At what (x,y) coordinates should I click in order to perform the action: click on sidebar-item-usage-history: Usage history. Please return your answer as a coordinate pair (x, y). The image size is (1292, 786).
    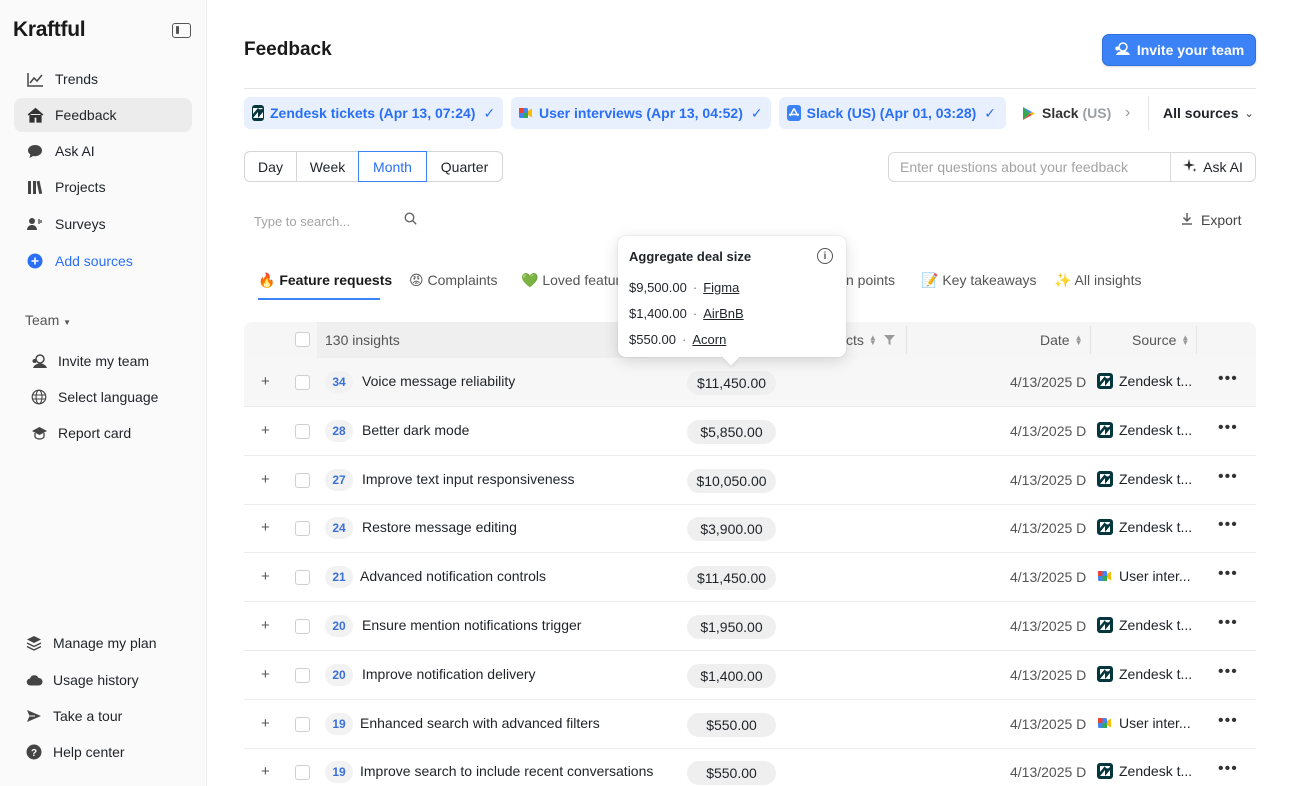
    Looking at the image, I should click on (82, 680).